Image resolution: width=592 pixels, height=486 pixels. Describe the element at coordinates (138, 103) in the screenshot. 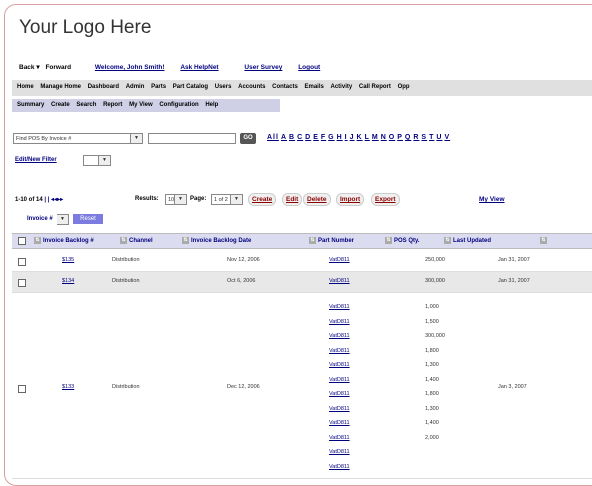

I see `submenu-my-view: My View` at that location.